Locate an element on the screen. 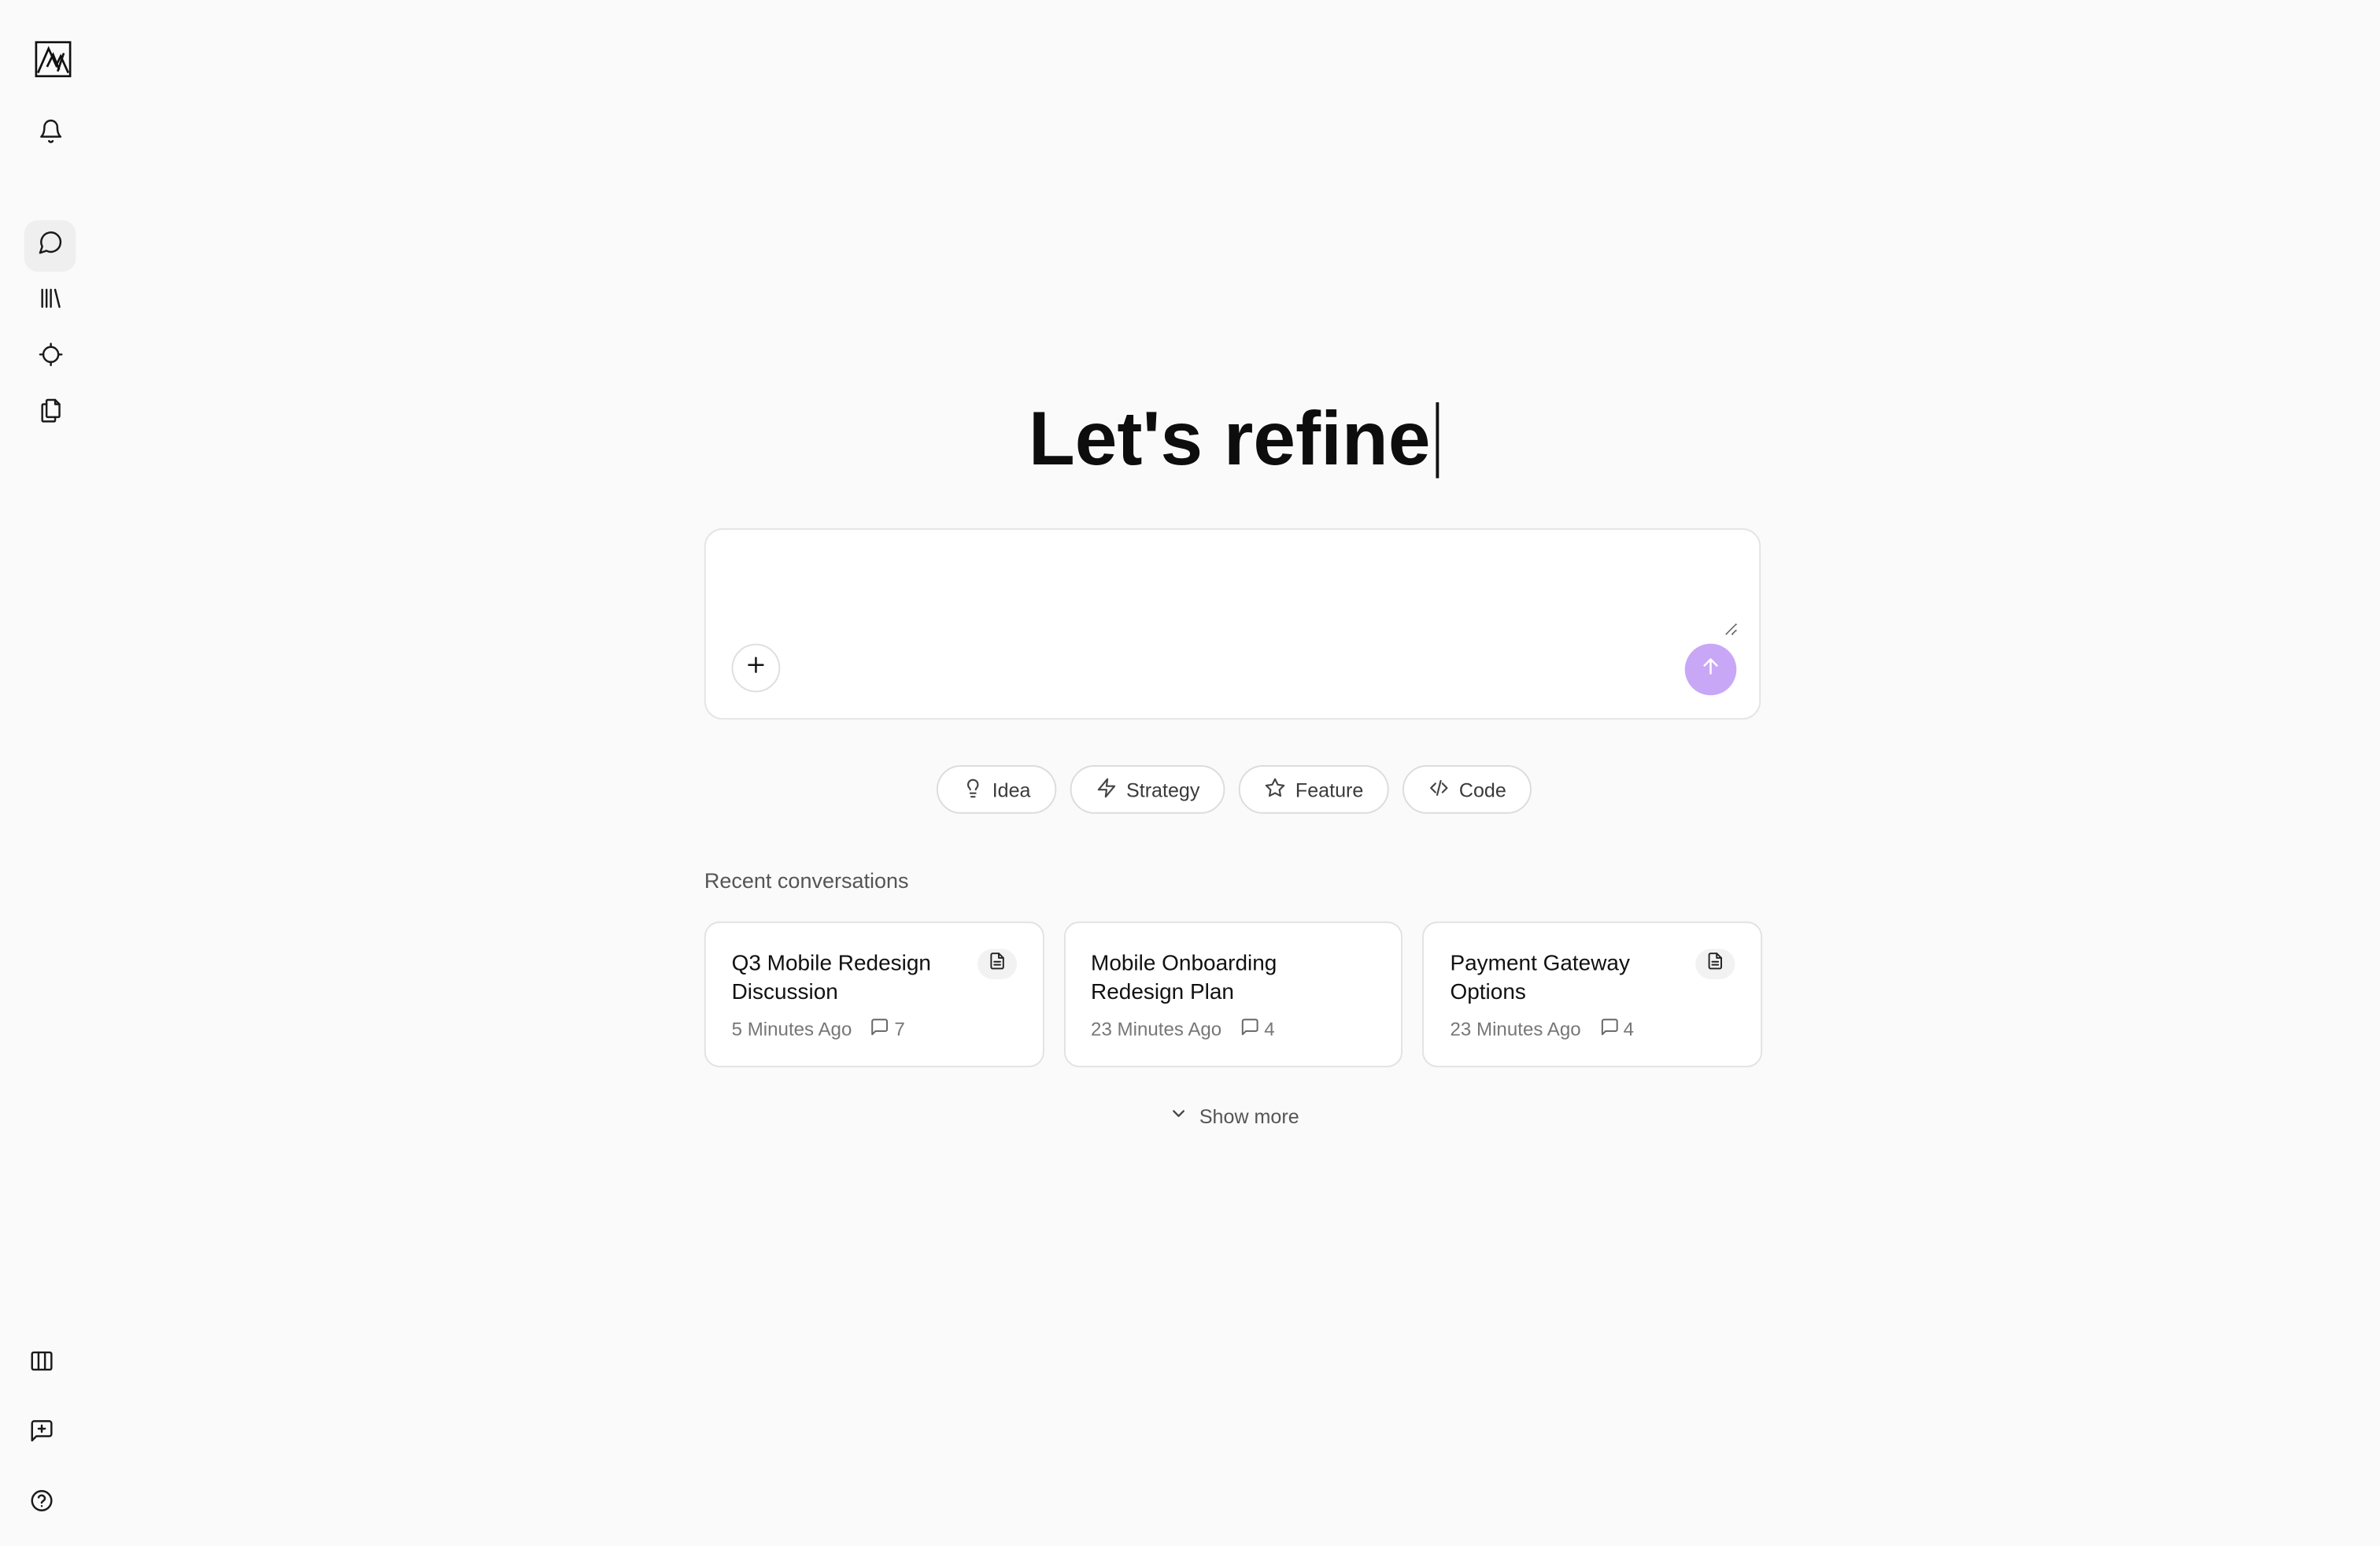 The width and height of the screenshot is (2380, 1546). help-icon is located at coordinates (41, 1504).